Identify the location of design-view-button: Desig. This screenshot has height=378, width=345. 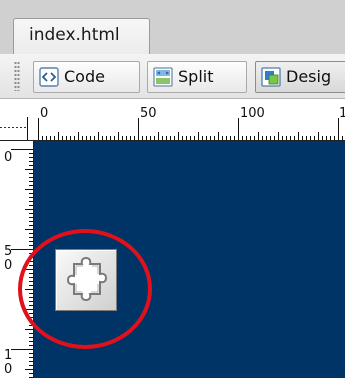
(300, 77).